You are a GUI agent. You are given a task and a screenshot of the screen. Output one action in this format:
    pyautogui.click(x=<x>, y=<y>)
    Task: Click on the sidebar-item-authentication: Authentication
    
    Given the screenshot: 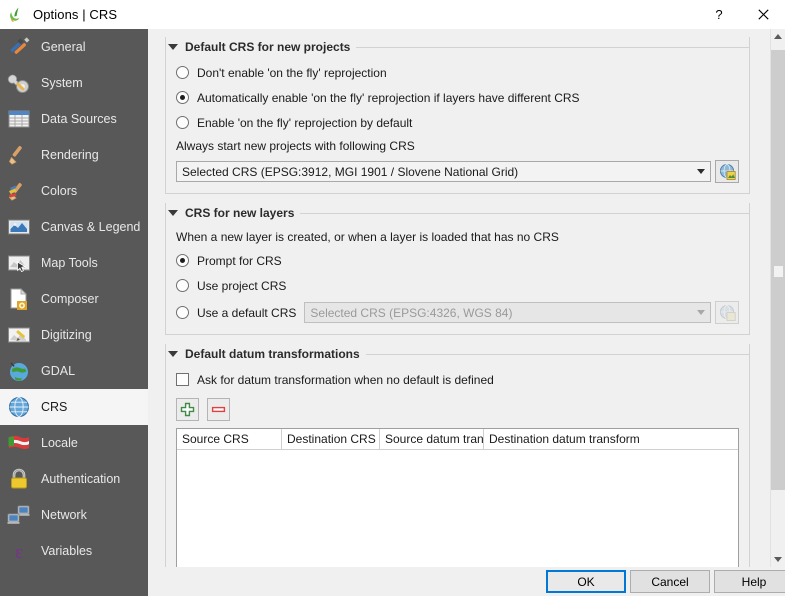 What is the action you would take?
    pyautogui.click(x=74, y=479)
    